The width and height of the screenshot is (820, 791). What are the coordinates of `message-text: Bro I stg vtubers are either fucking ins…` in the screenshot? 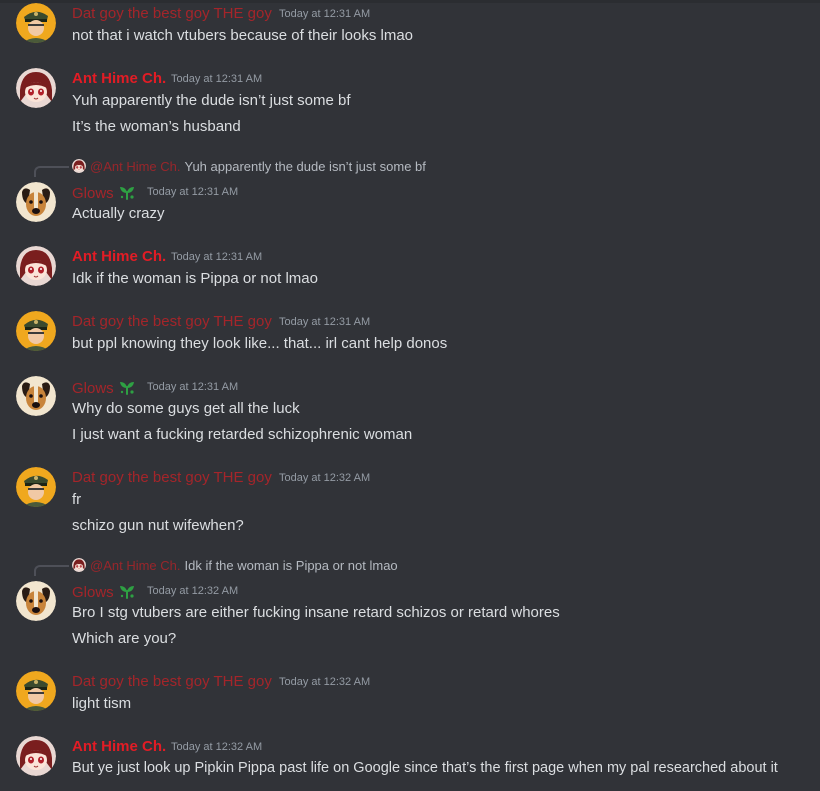 It's located at (316, 612).